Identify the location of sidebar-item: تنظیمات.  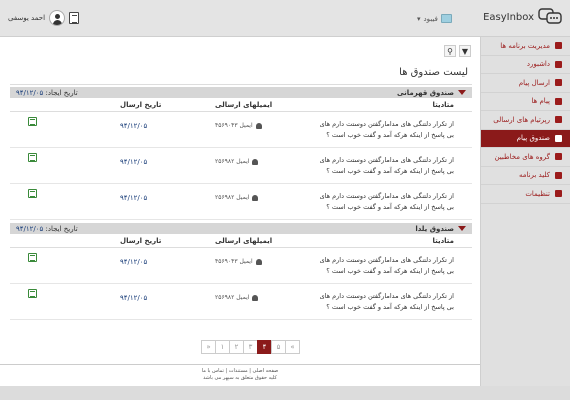
(525, 194).